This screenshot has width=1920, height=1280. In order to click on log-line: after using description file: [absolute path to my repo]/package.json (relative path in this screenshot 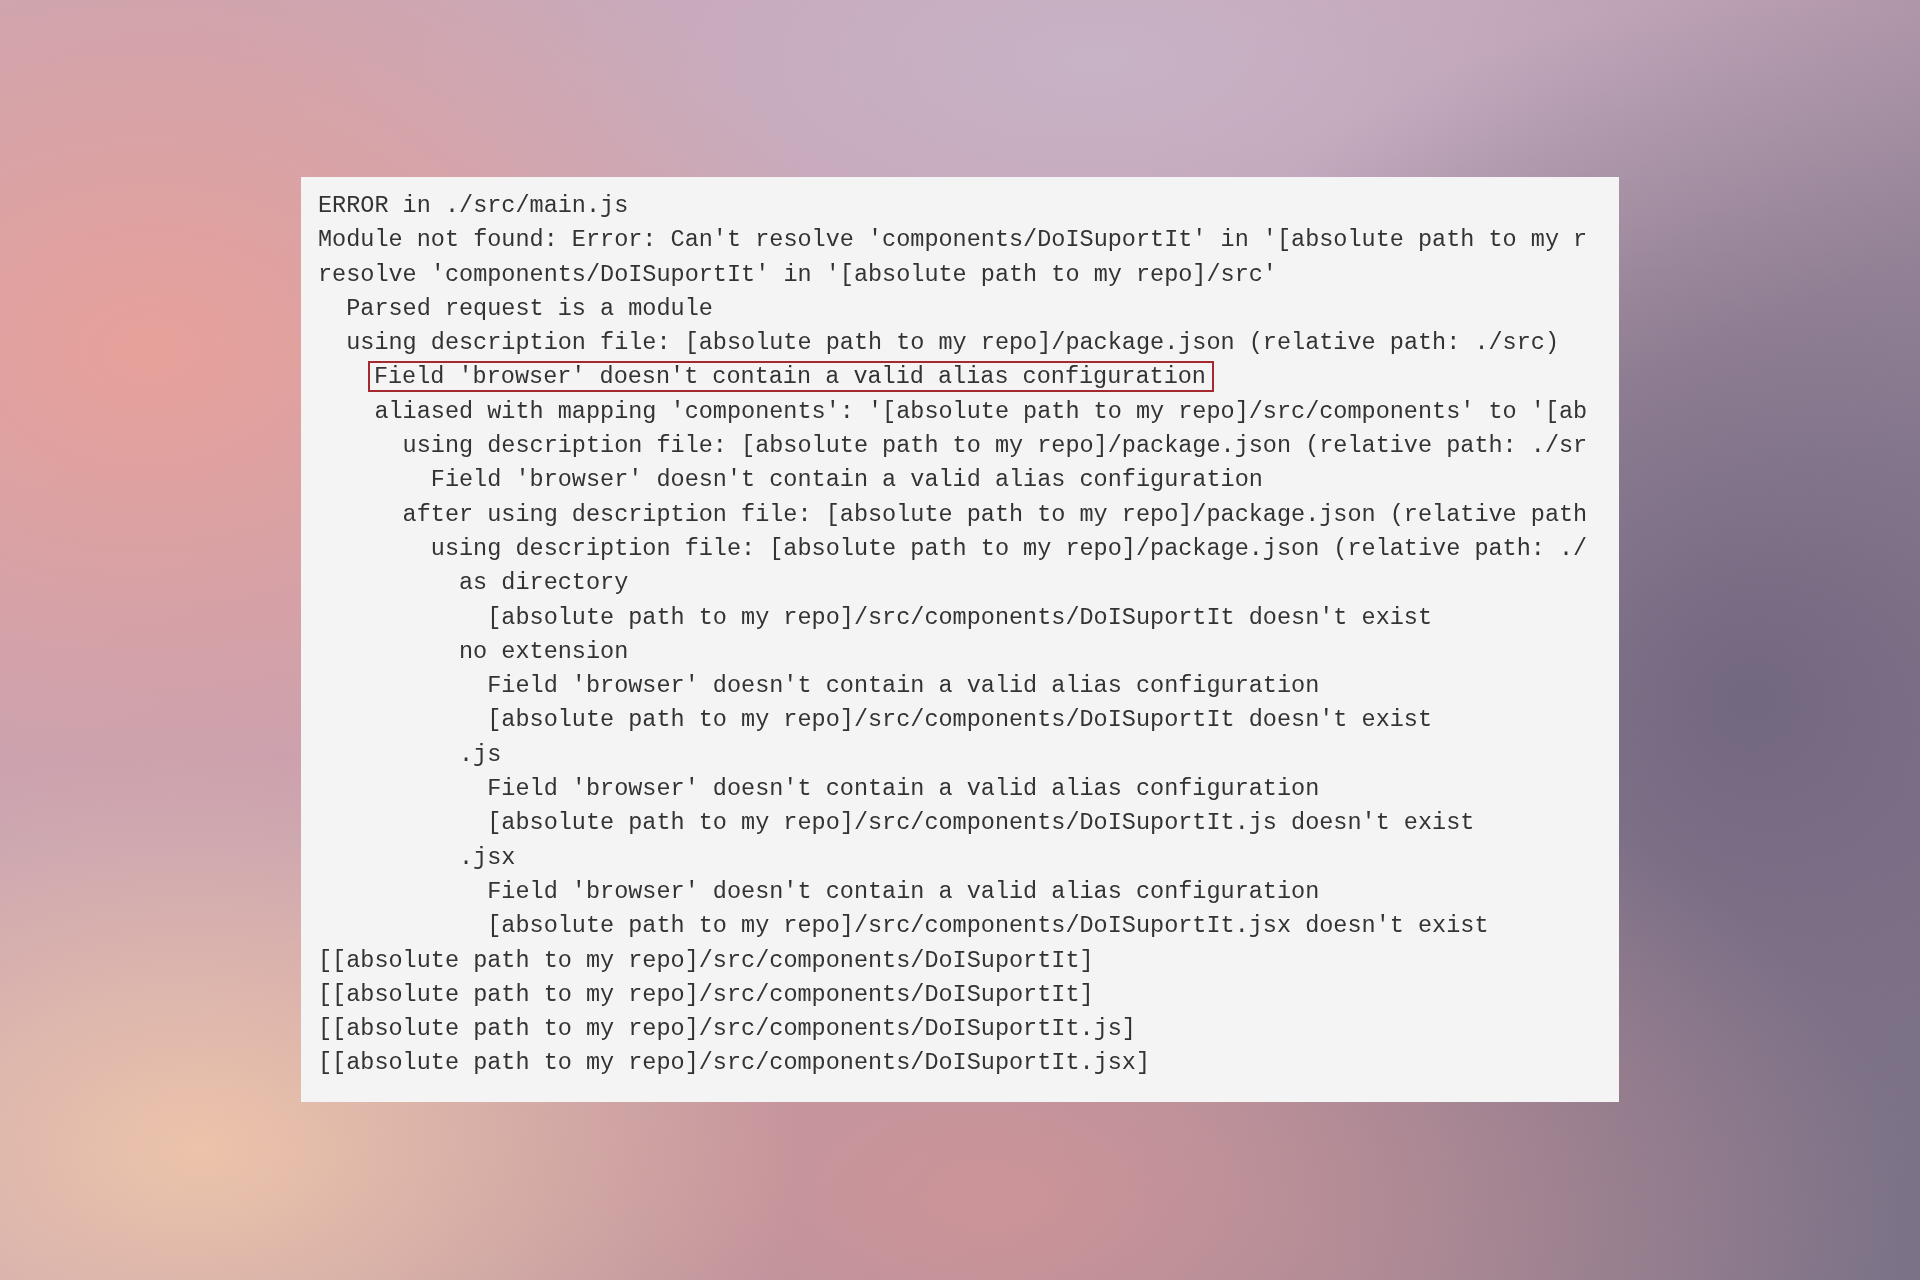, I will do `click(995, 514)`.